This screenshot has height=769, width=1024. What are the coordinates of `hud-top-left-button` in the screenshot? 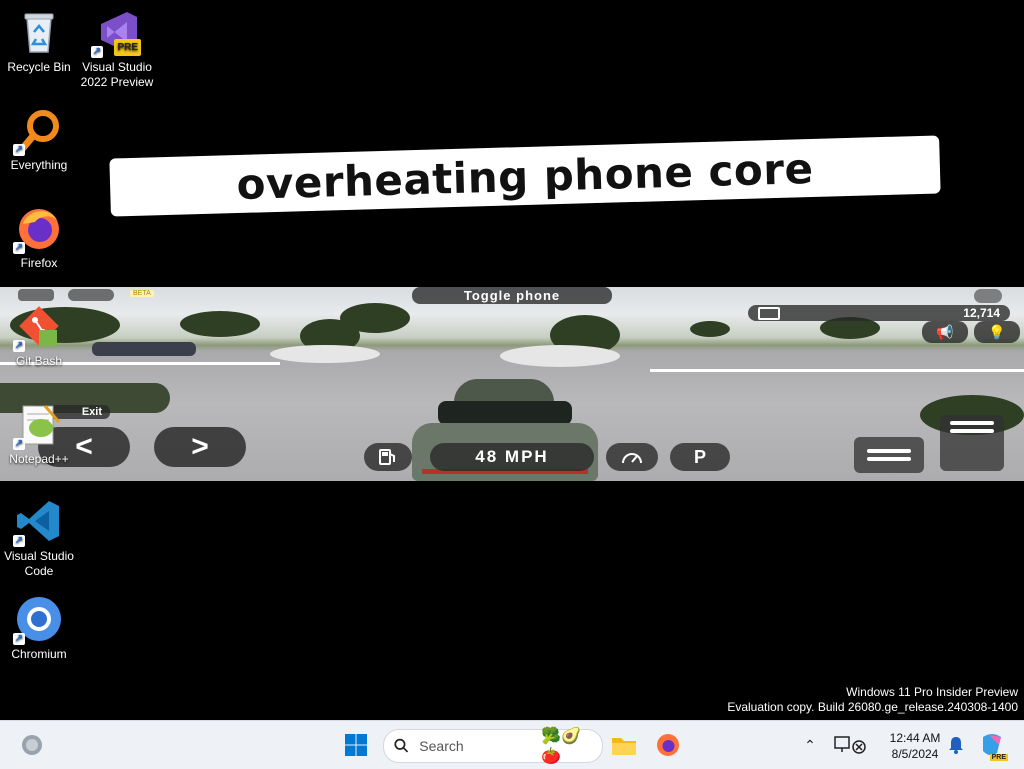 It's located at (36, 295).